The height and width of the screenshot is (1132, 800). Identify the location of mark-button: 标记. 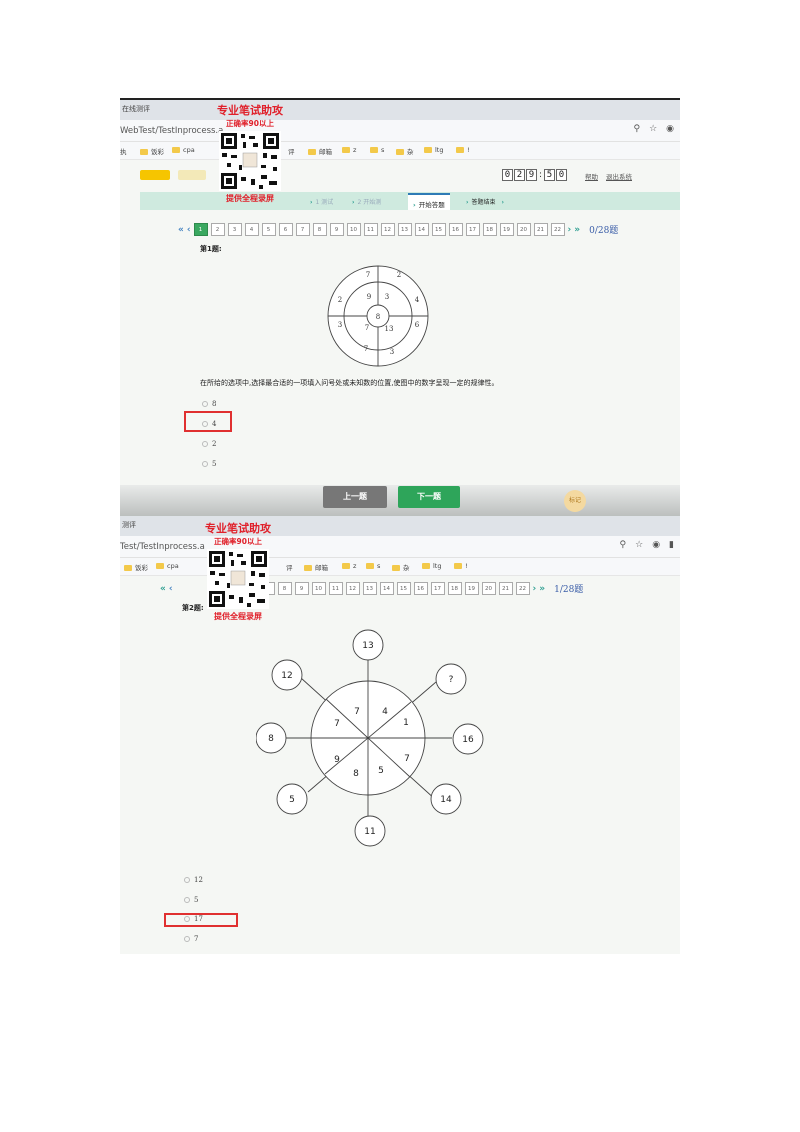
(575, 501).